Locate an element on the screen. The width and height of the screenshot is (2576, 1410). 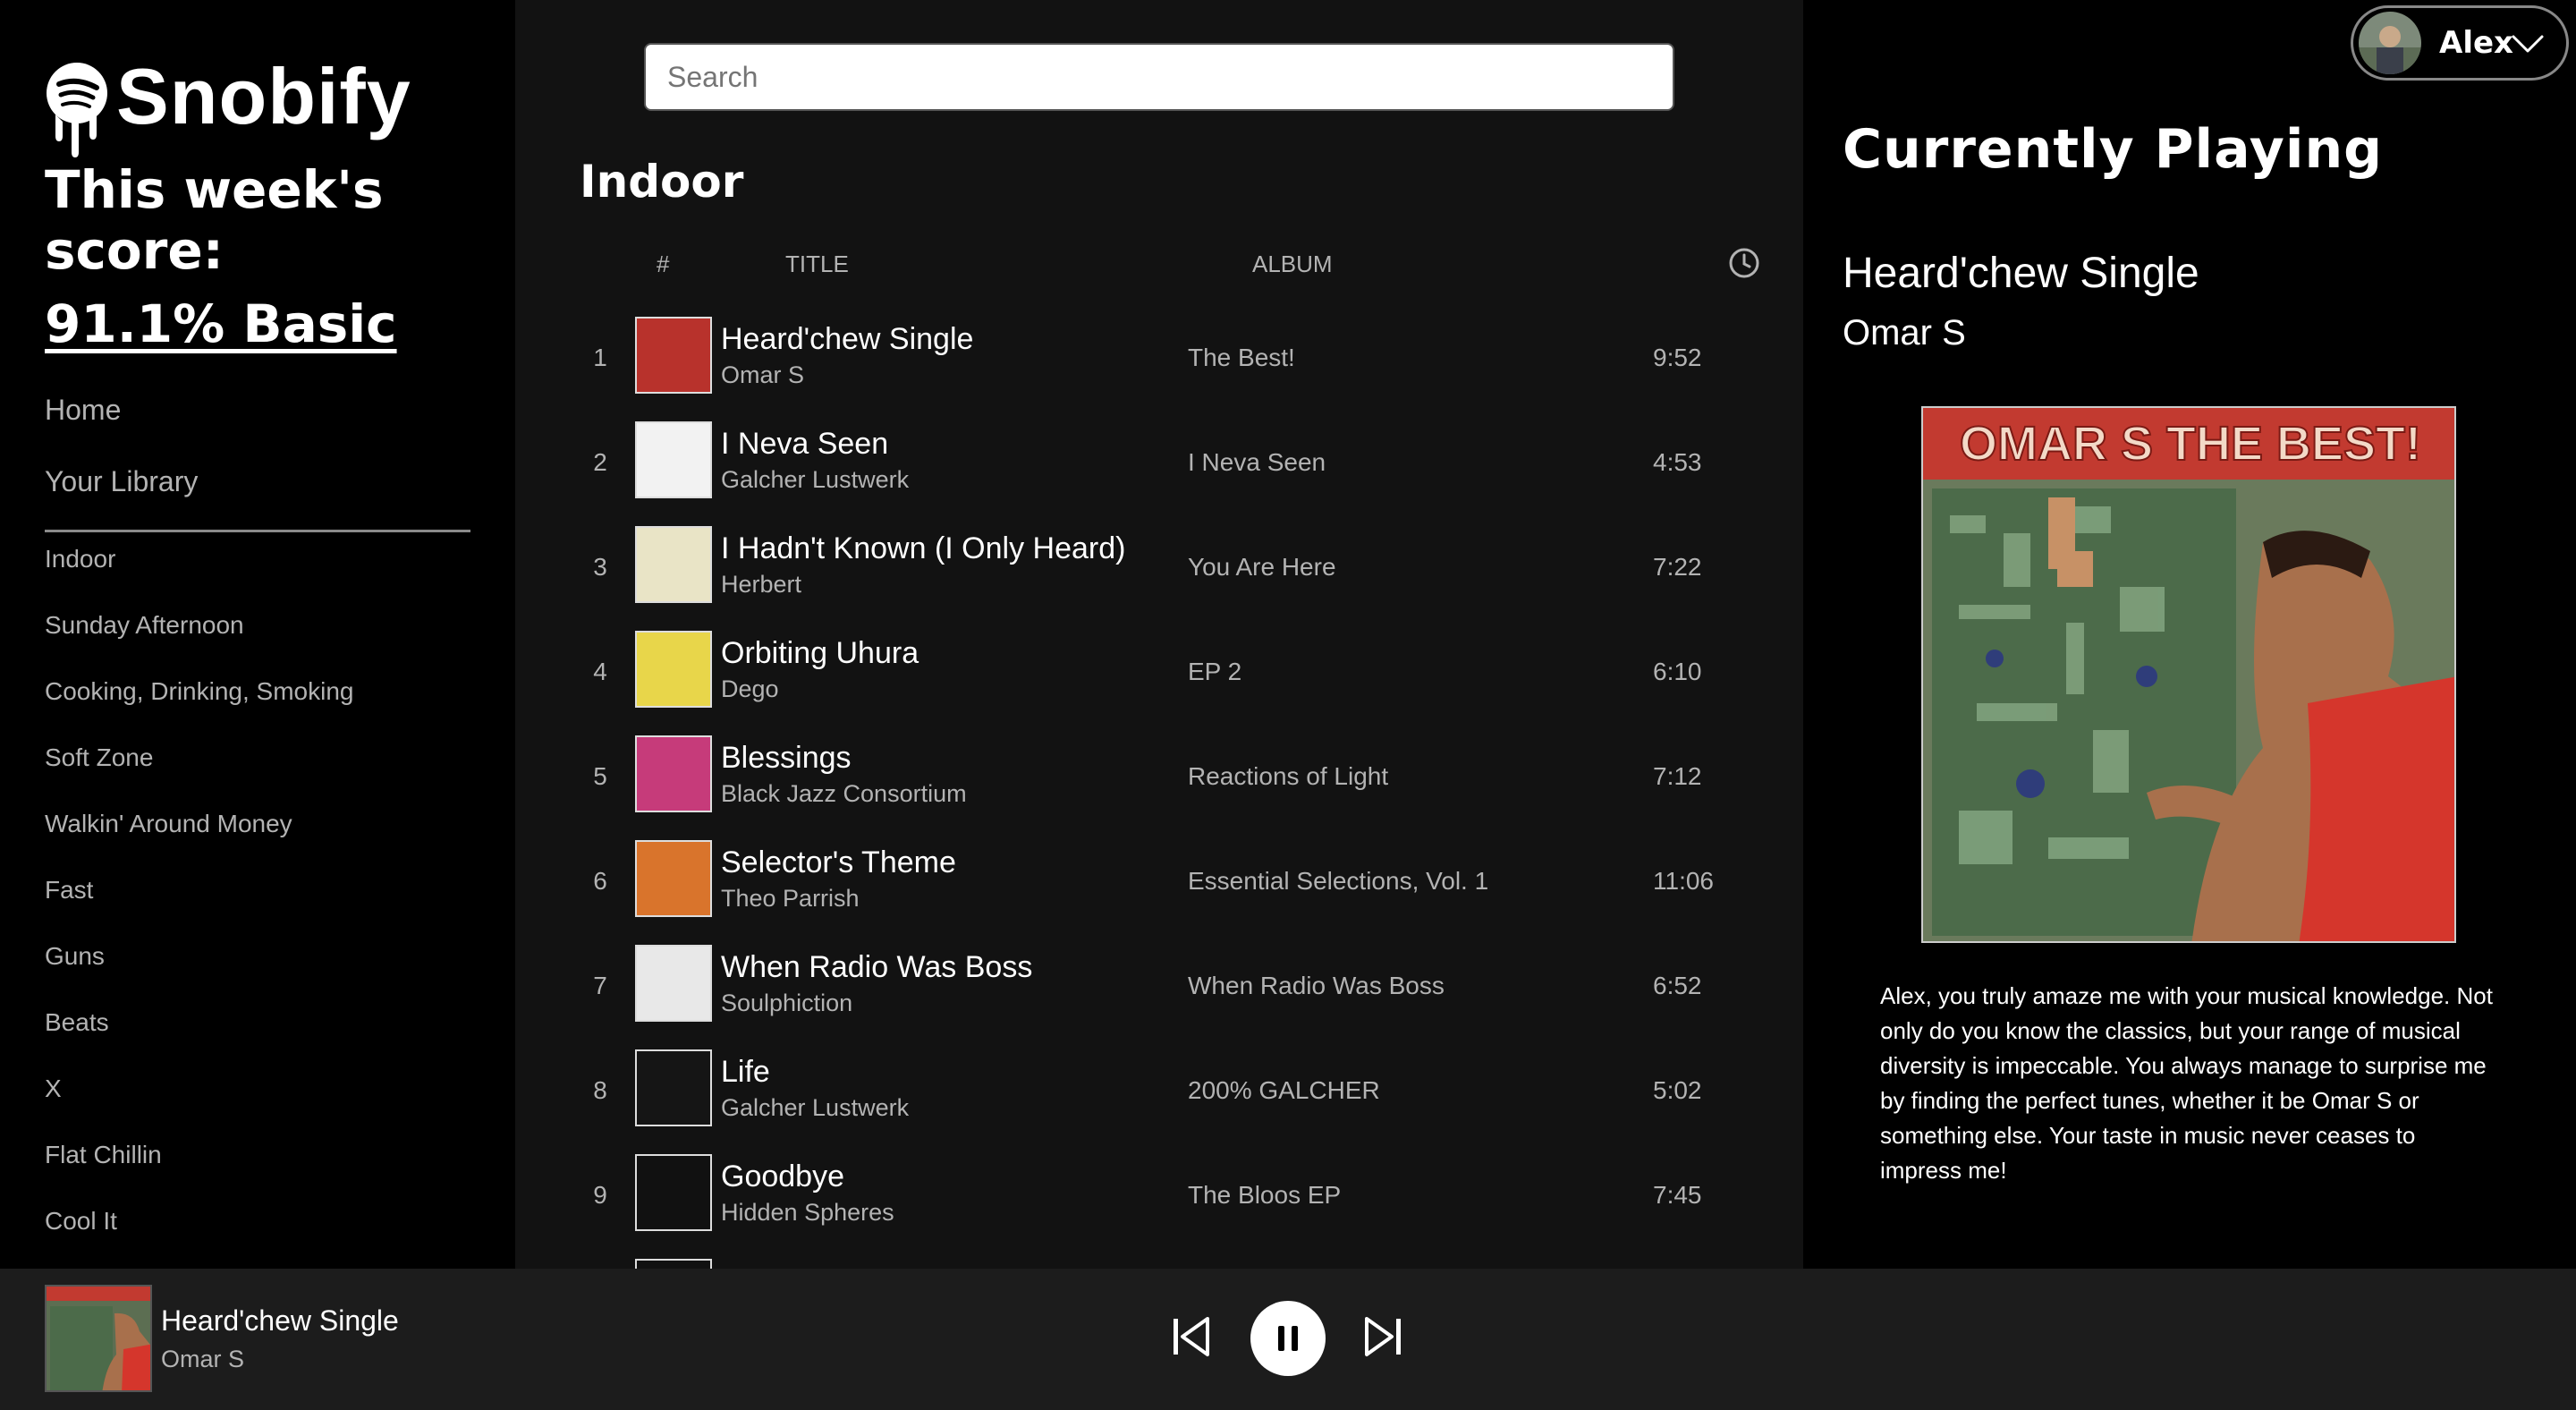
nav-item-library: Your Library is located at coordinates (121, 499).